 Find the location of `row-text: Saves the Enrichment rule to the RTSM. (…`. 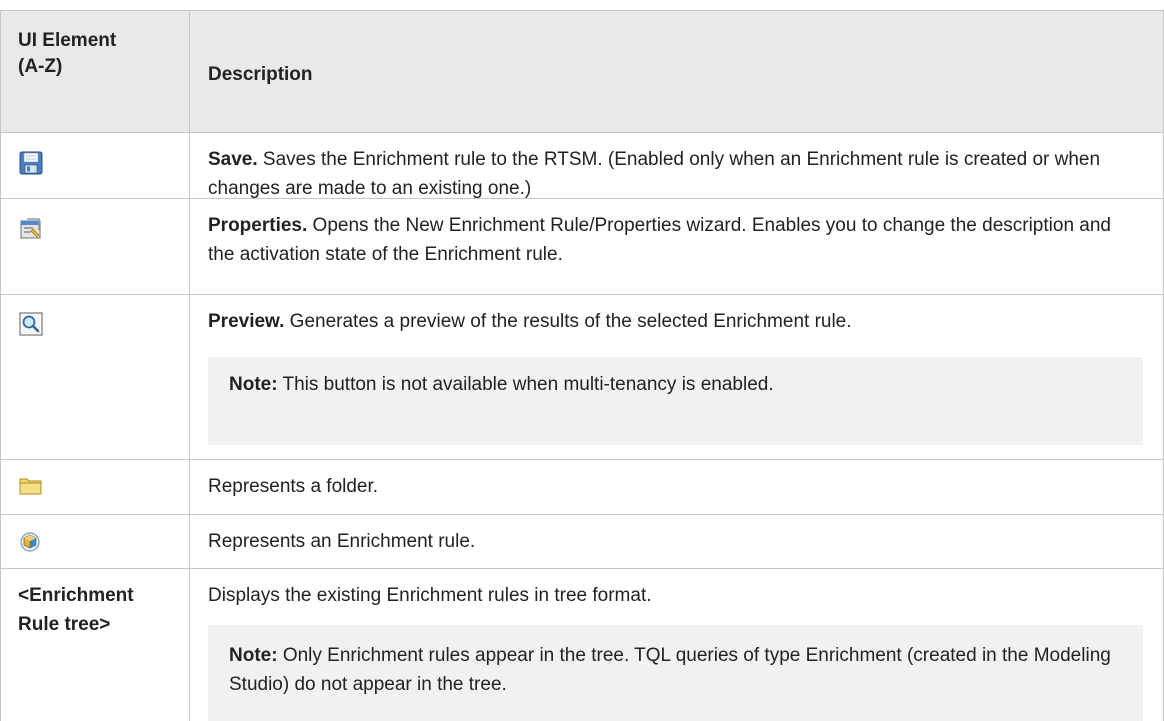

row-text: Saves the Enrichment rule to the RTSM. (… is located at coordinates (654, 174).